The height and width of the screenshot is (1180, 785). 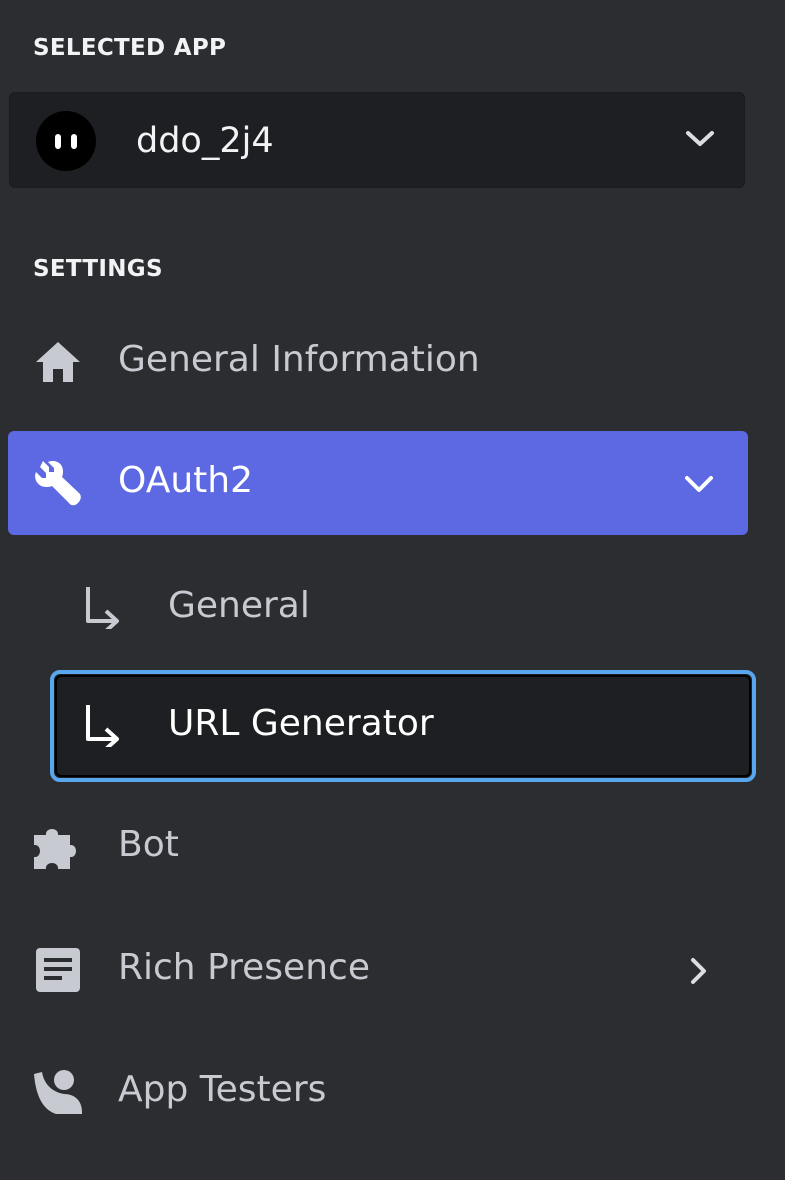 I want to click on nav-item-oauth2: OAuth2, so click(x=378, y=483).